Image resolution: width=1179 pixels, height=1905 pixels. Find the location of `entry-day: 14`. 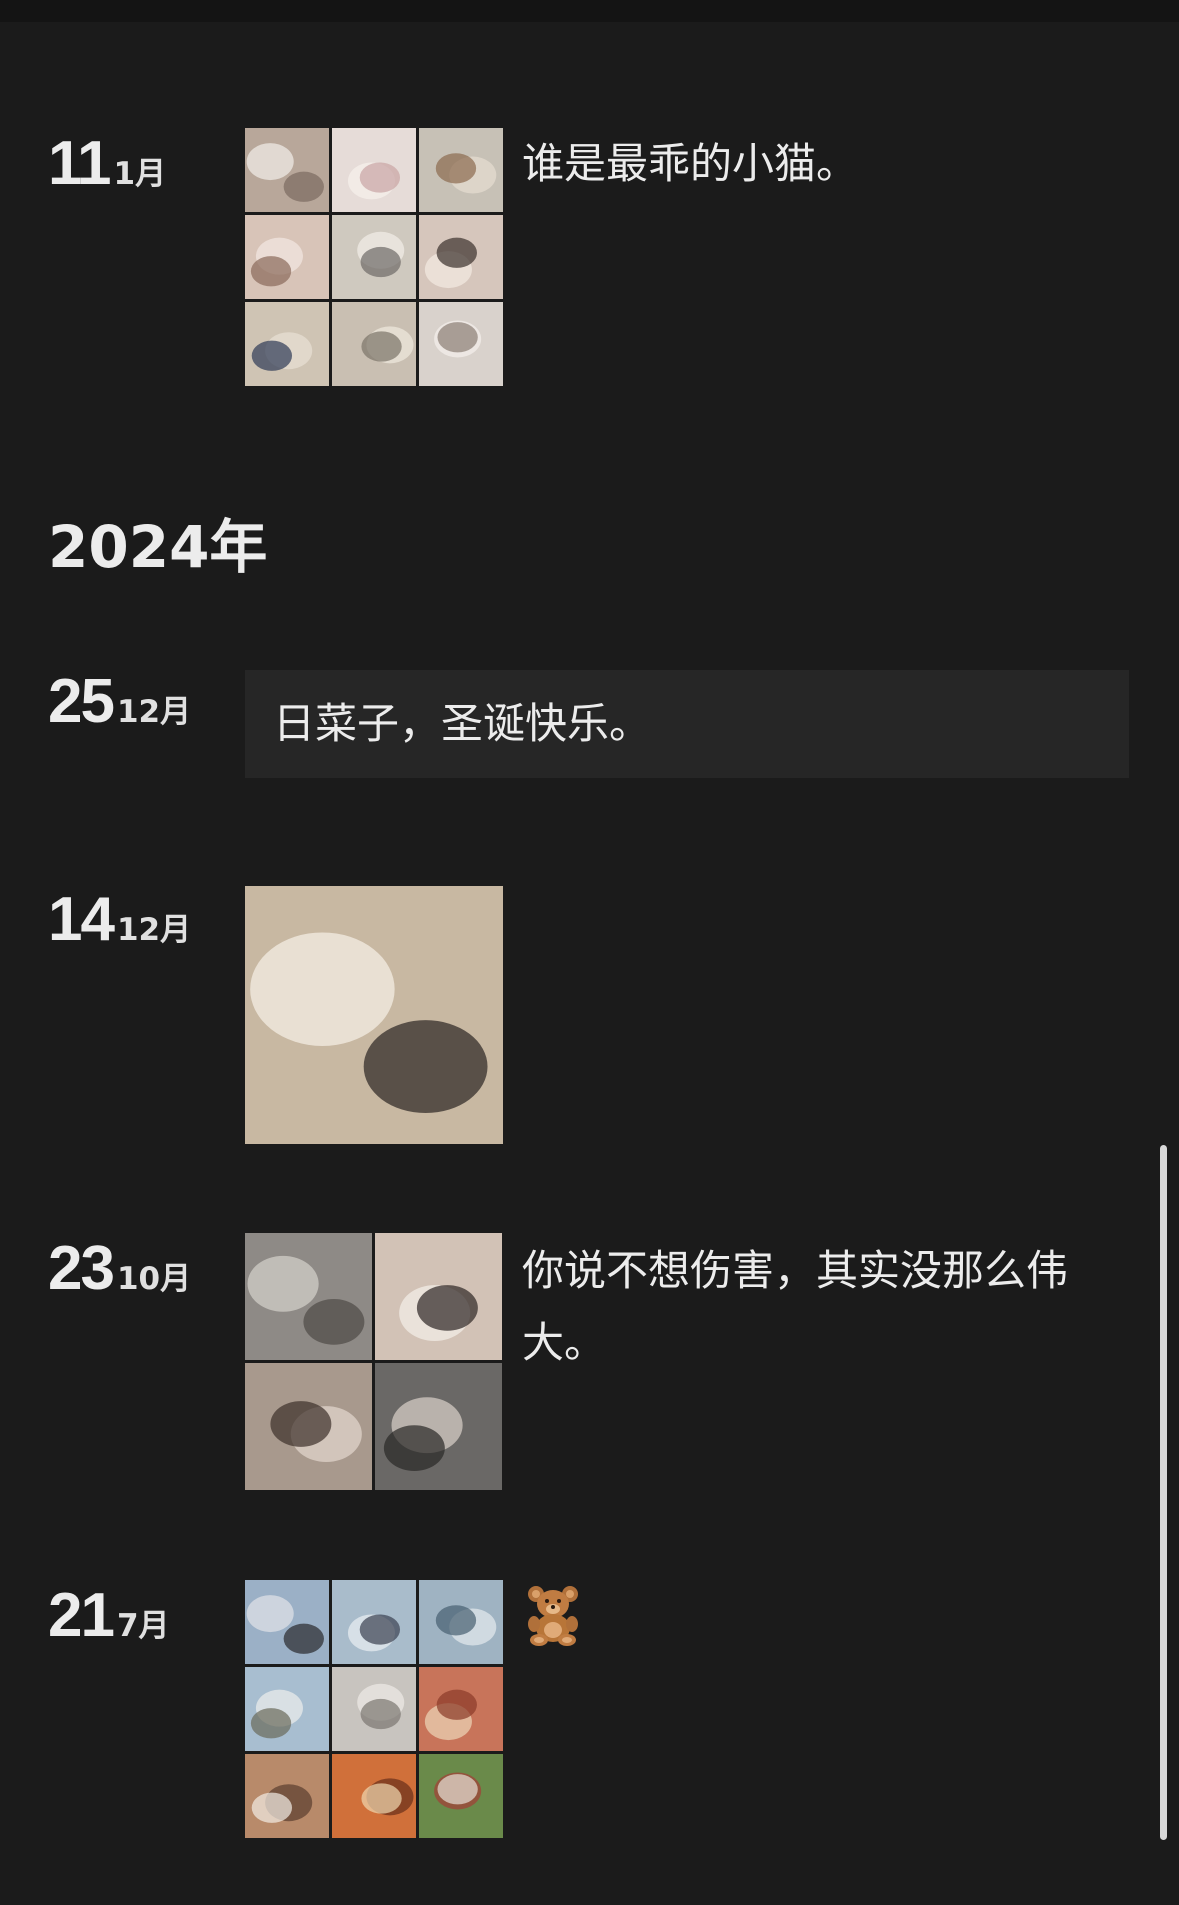

entry-day: 14 is located at coordinates (81, 919).